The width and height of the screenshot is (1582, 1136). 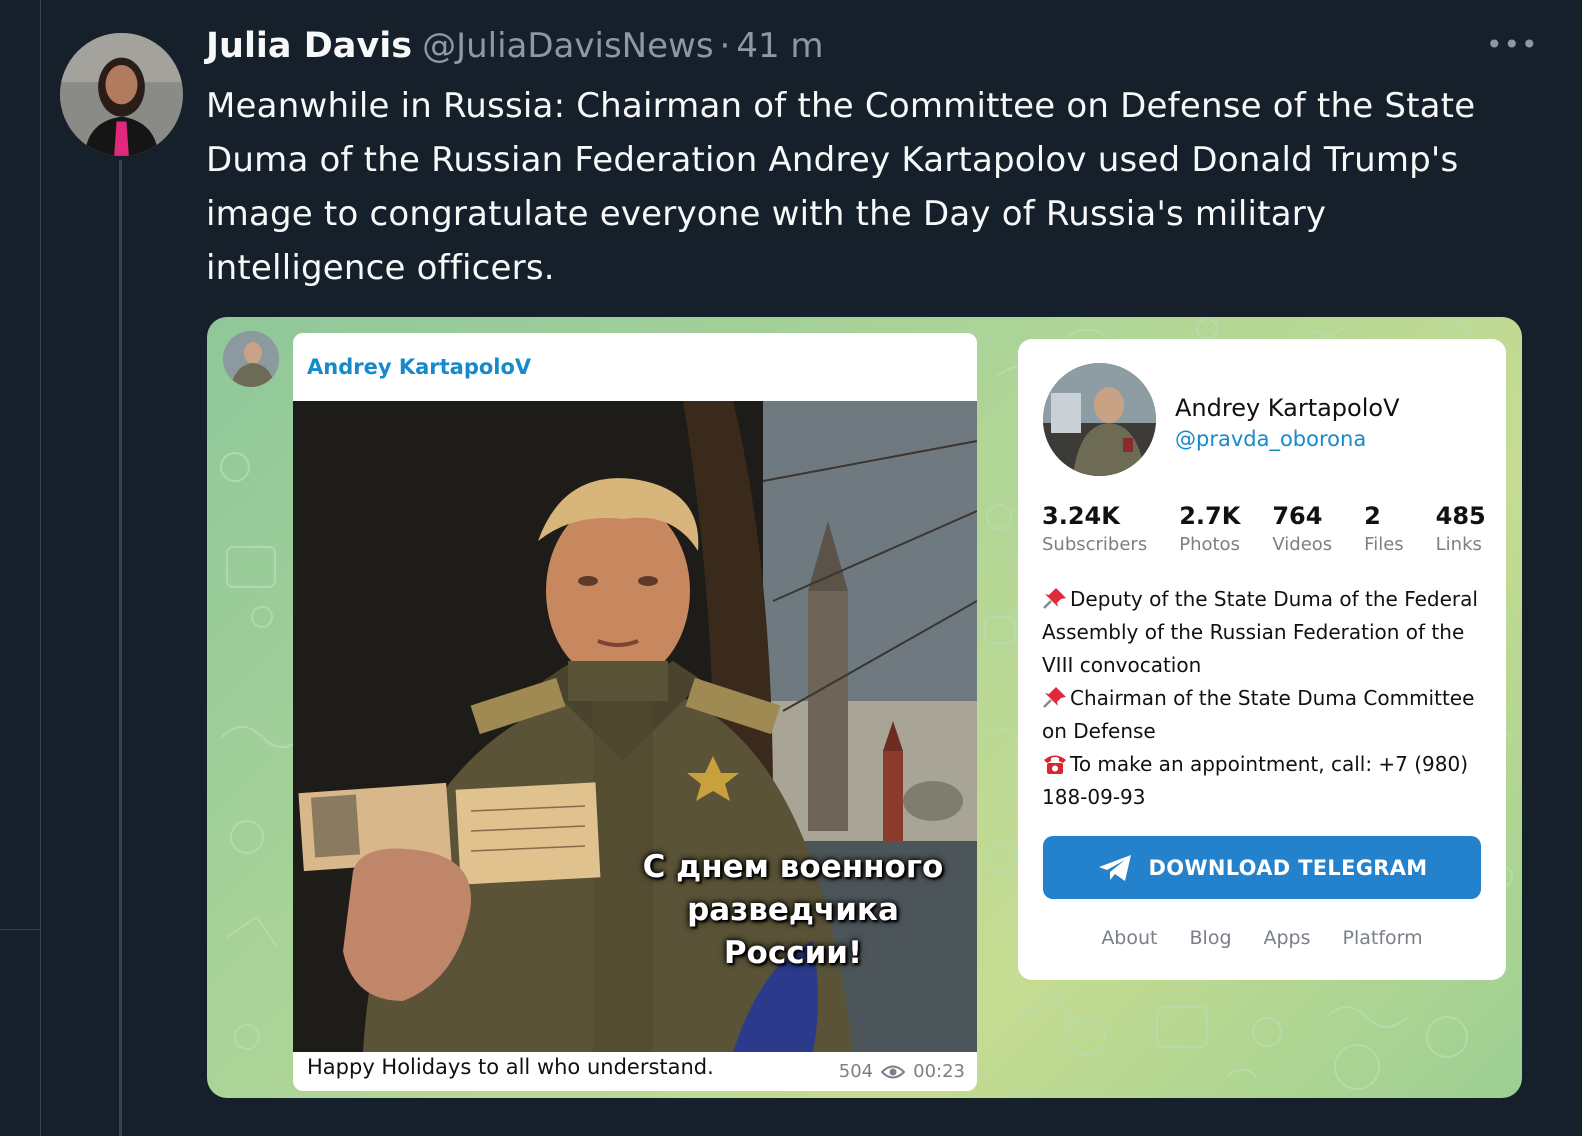 What do you see at coordinates (1095, 544) in the screenshot?
I see `stat-label: Subscribers` at bounding box center [1095, 544].